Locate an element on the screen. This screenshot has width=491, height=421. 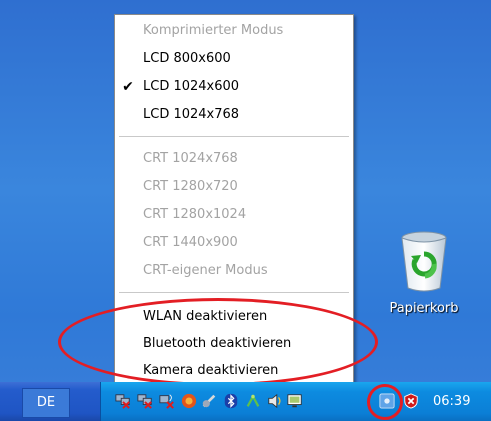
menu-item-label: LCD 1024x768 is located at coordinates (191, 114).